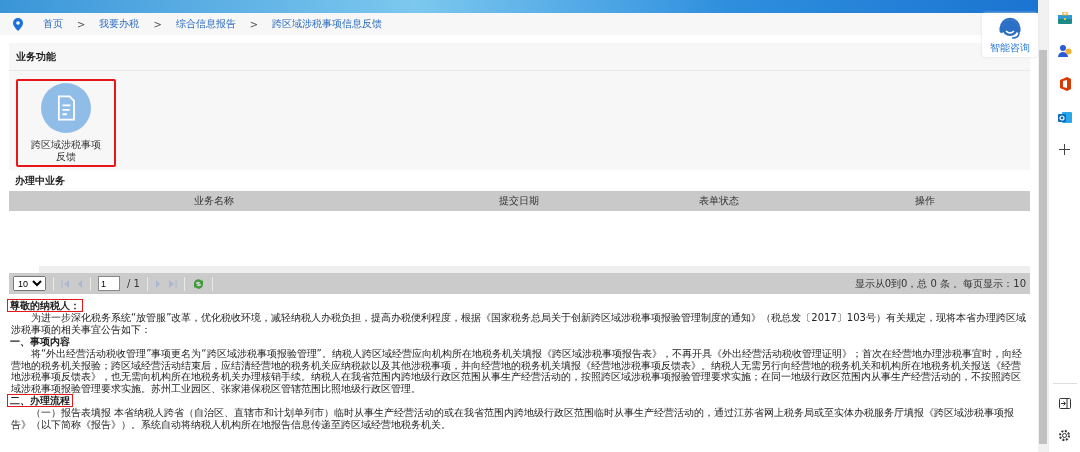 The height and width of the screenshot is (452, 1080). I want to click on breadcrumb-link: 首页, so click(53, 24).